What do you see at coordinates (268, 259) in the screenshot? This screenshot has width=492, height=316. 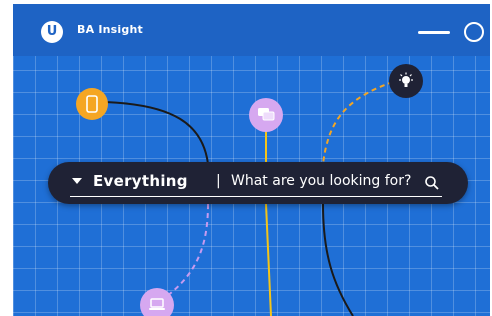 I see `connector-yellow-bottom` at bounding box center [268, 259].